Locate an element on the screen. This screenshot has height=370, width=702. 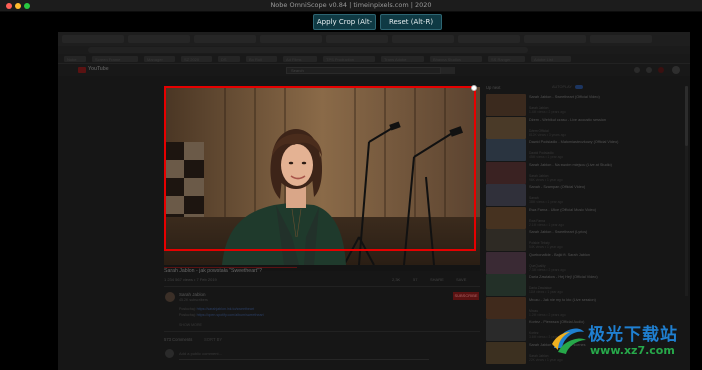
bookmark-item: Screen Frame is located at coordinates (115, 59).